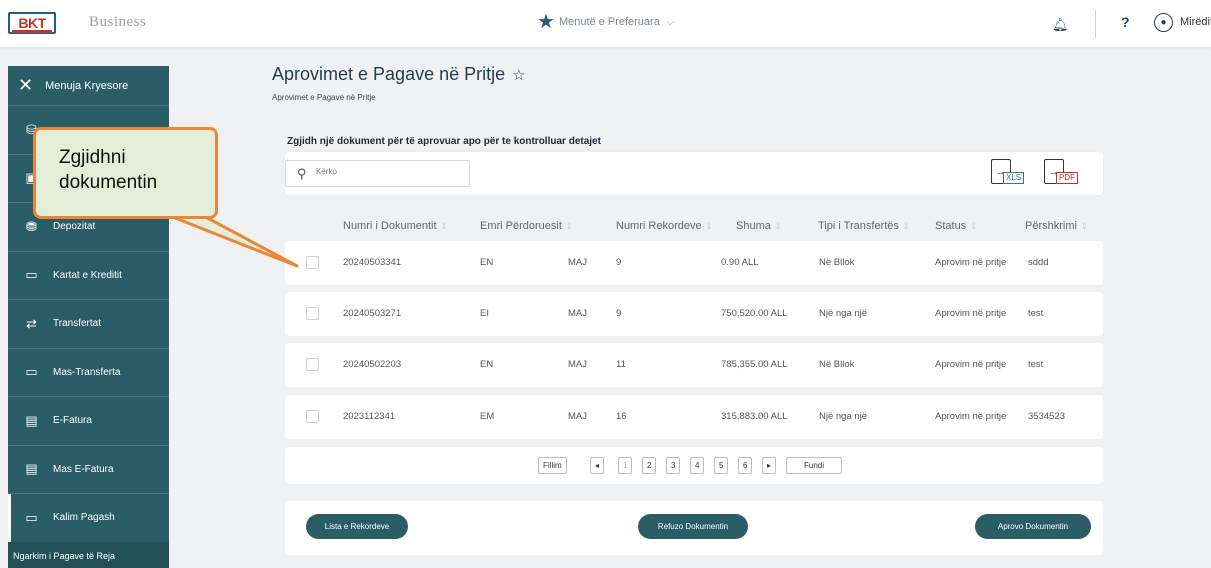  What do you see at coordinates (108, 182) in the screenshot?
I see `callout-line: dokumentin` at bounding box center [108, 182].